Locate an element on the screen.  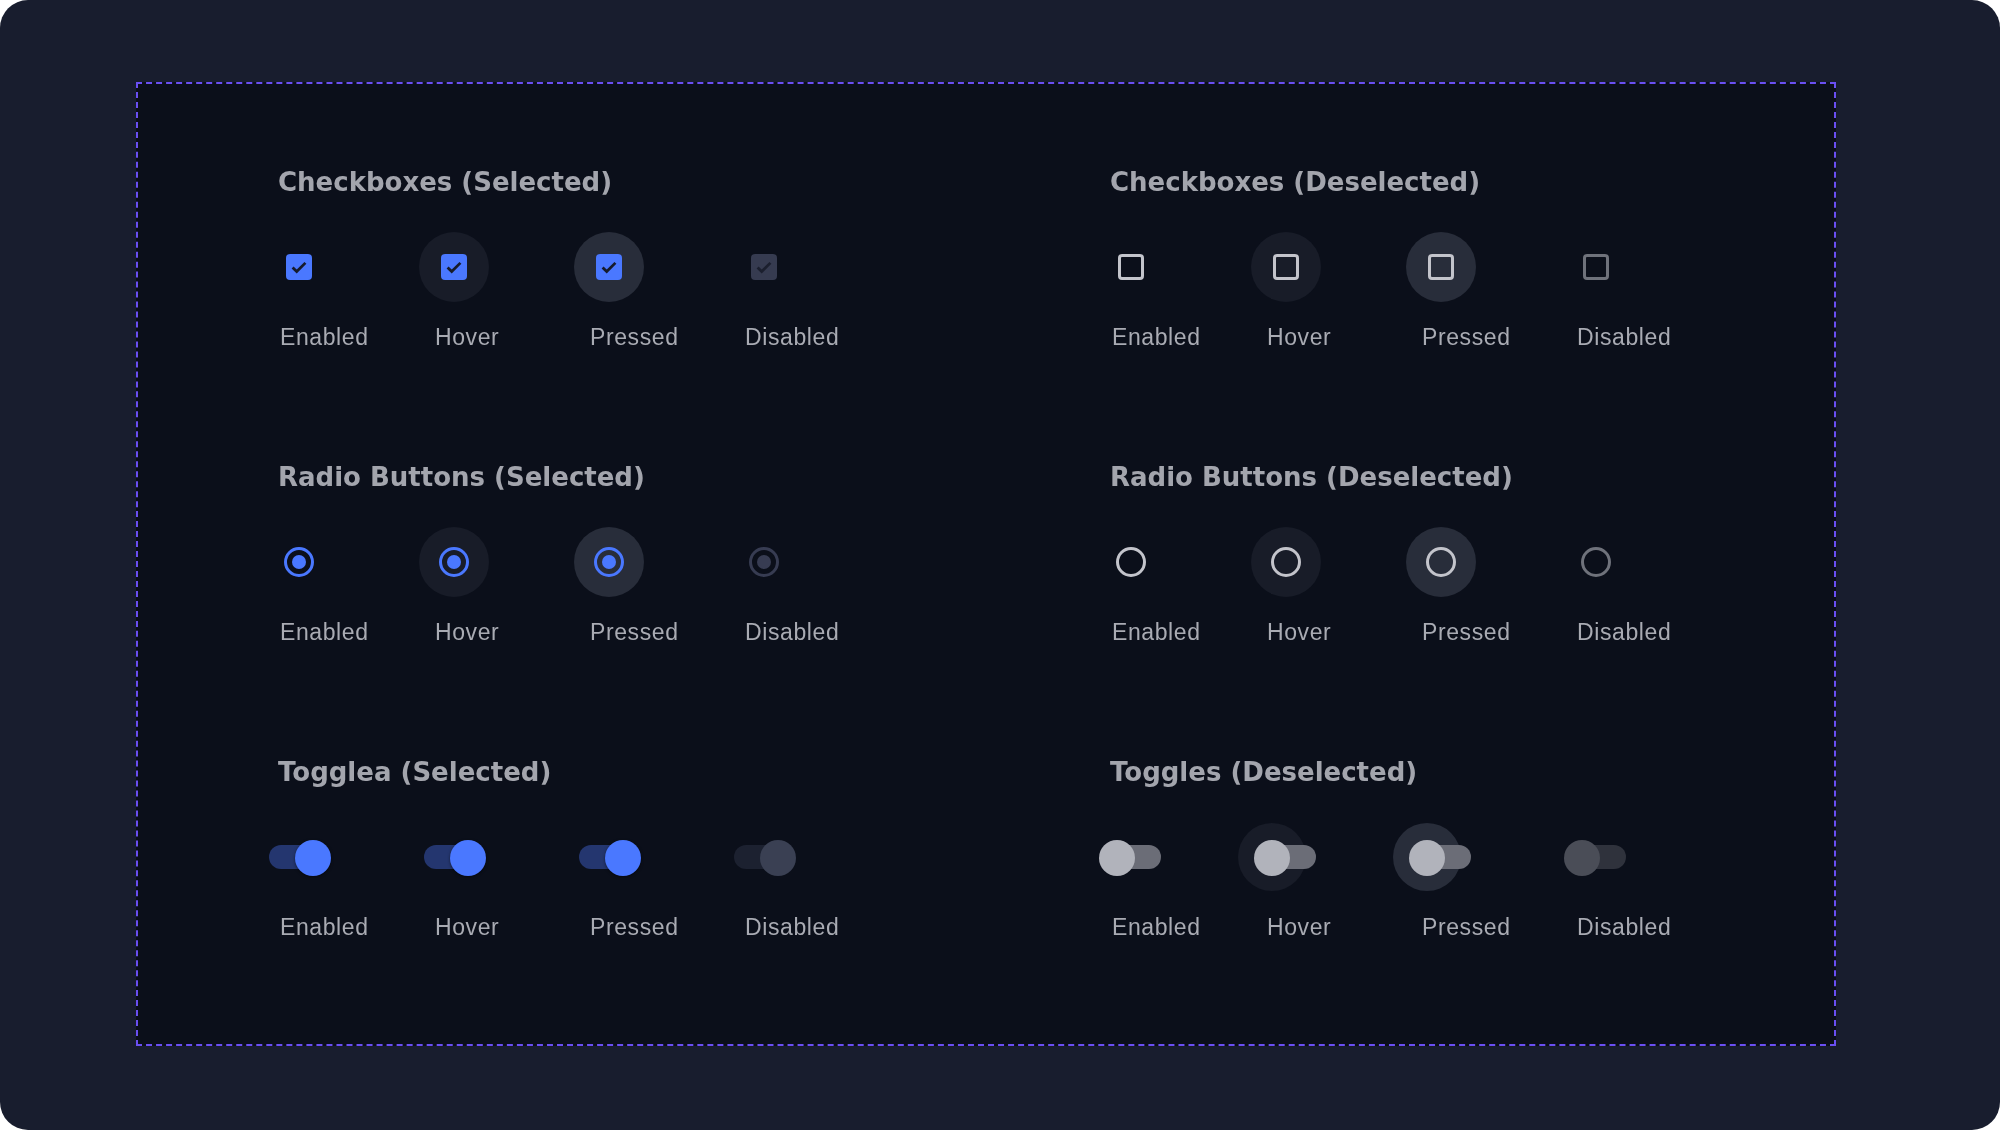
section-heading: Togglea (Selected) is located at coordinates (415, 772).